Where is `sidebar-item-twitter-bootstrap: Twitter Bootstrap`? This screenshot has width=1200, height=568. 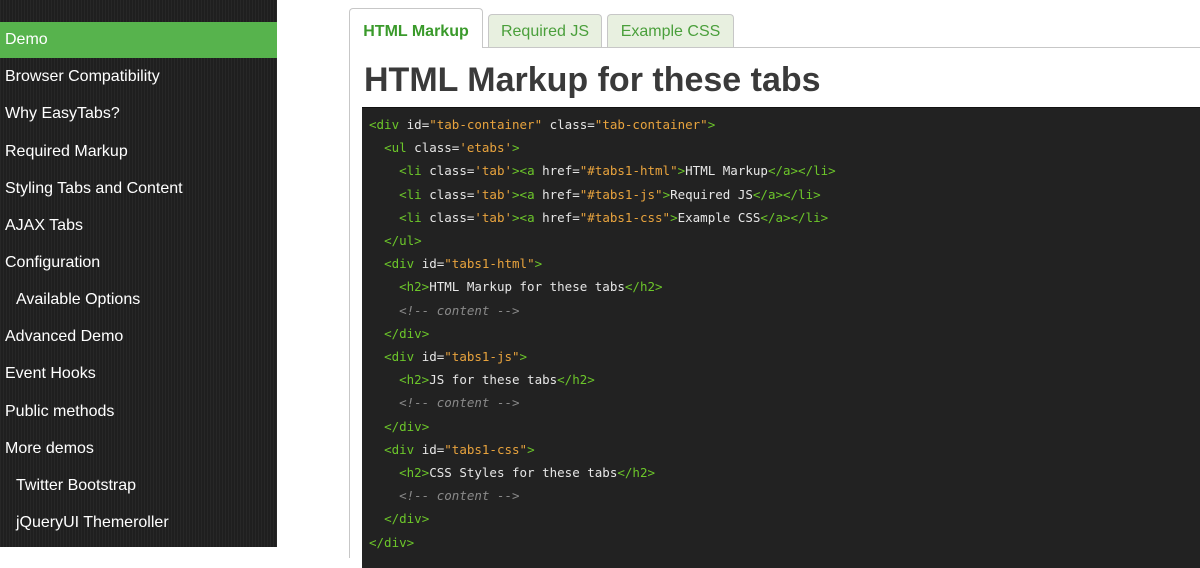
sidebar-item-twitter-bootstrap: Twitter Bootstrap is located at coordinates (138, 486).